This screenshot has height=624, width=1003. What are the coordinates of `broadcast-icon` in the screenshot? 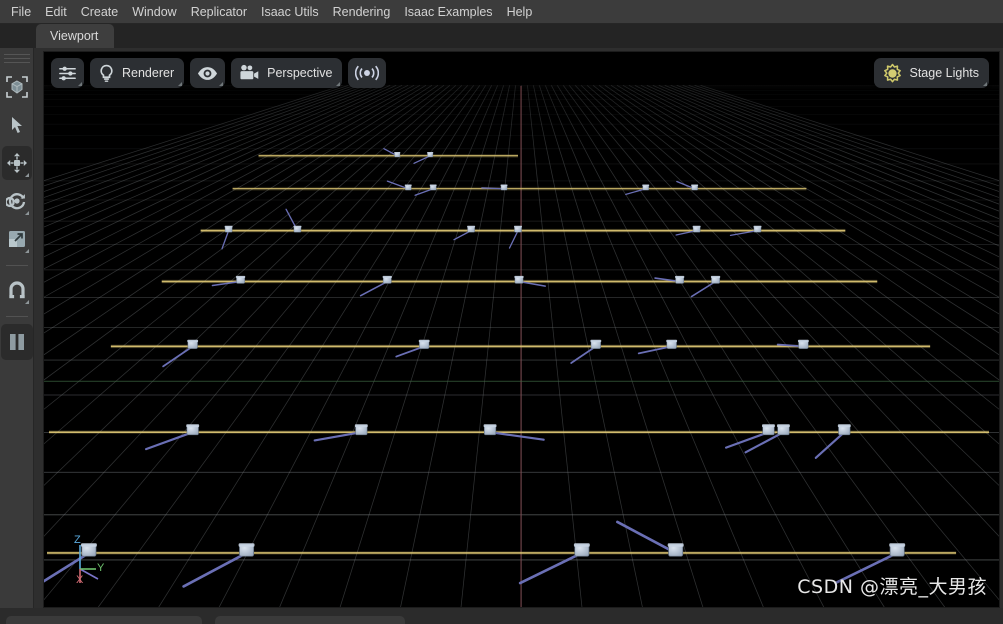 It's located at (367, 73).